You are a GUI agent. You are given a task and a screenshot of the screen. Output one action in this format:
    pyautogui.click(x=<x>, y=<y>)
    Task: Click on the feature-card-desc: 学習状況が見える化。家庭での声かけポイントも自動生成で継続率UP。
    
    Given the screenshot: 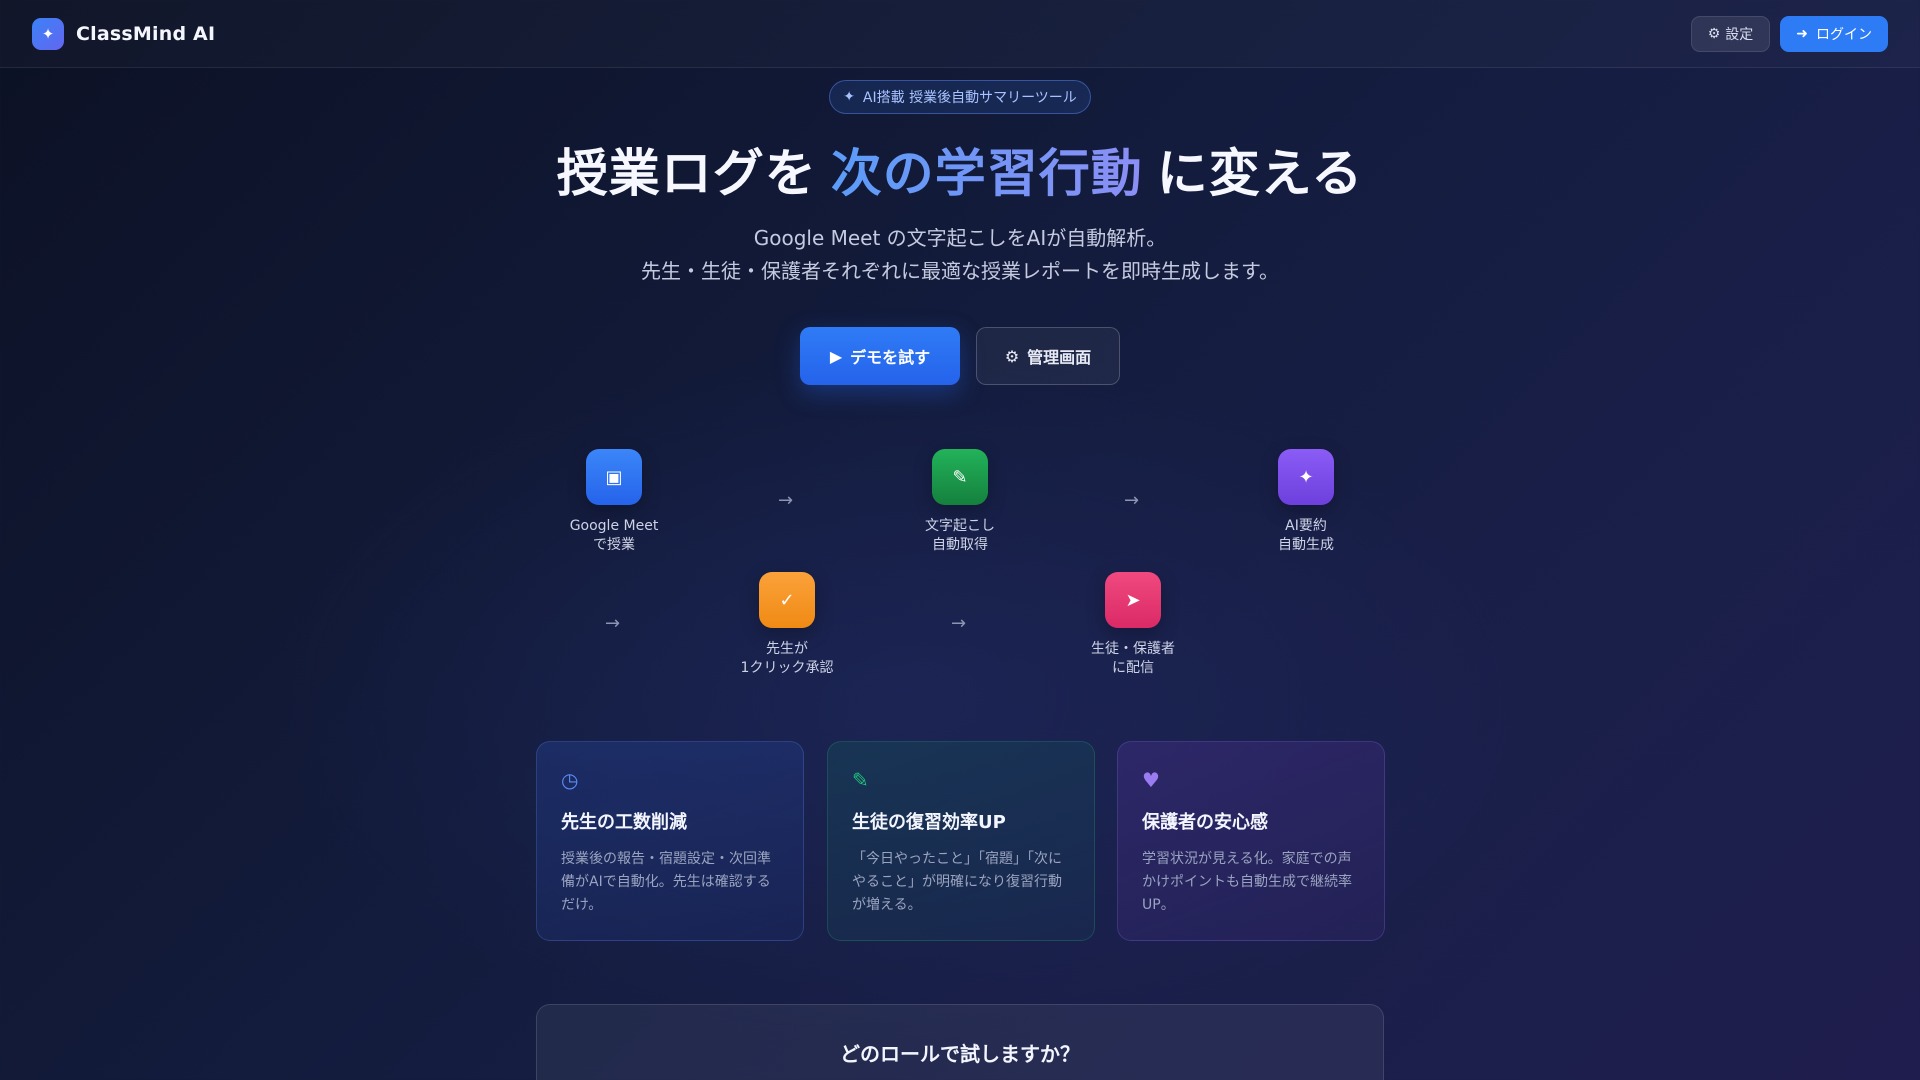 What is the action you would take?
    pyautogui.click(x=1247, y=882)
    